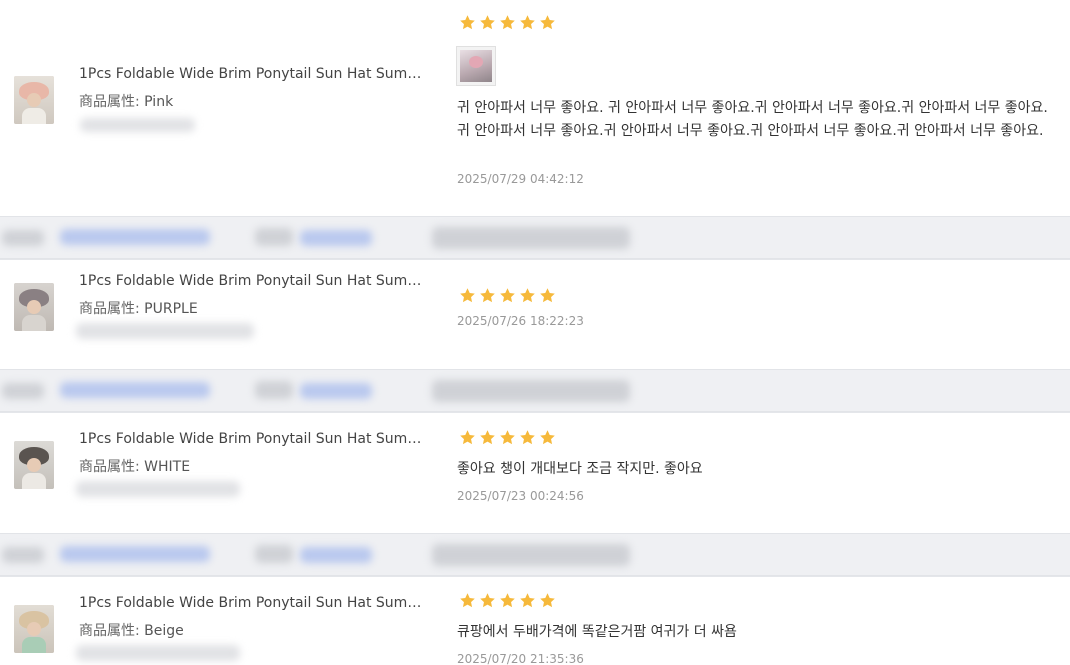 The height and width of the screenshot is (665, 1070). What do you see at coordinates (597, 632) in the screenshot?
I see `review-comment: 큐팡에서 두배가격에 똑같은거팜 여귀가 더 싸욤` at bounding box center [597, 632].